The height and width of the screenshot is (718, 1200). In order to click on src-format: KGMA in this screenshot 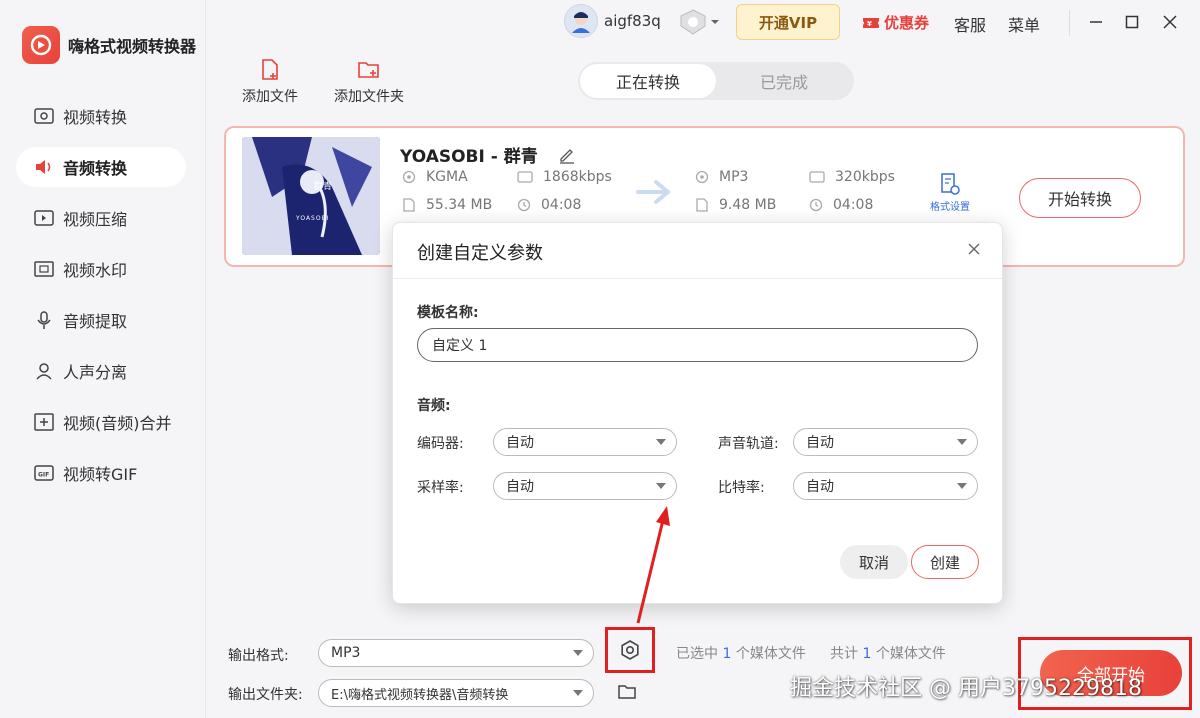, I will do `click(435, 177)`.